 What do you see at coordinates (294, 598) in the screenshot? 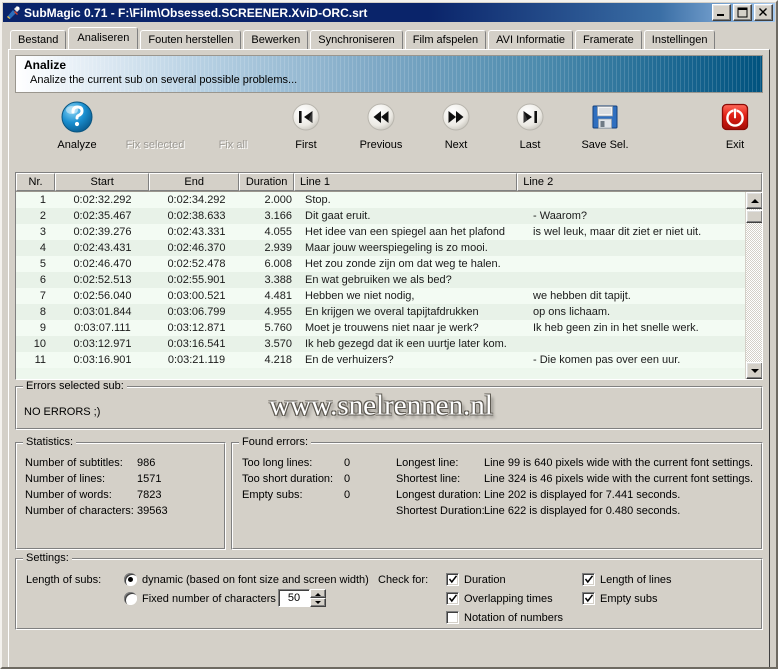
I see `fixed-characters-input` at bounding box center [294, 598].